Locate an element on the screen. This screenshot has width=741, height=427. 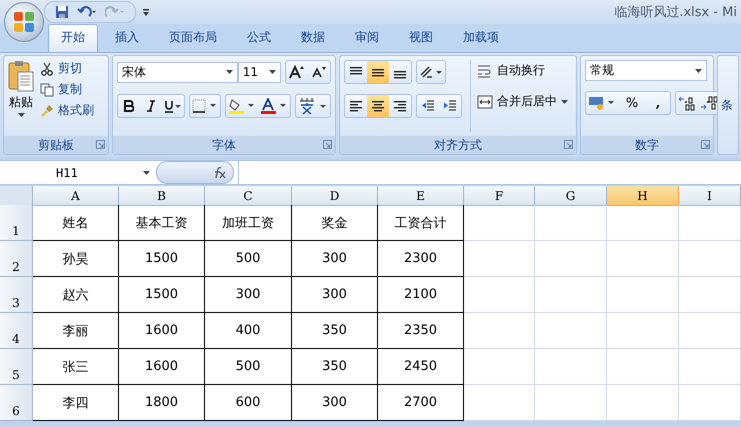
column-header: C is located at coordinates (248, 196).